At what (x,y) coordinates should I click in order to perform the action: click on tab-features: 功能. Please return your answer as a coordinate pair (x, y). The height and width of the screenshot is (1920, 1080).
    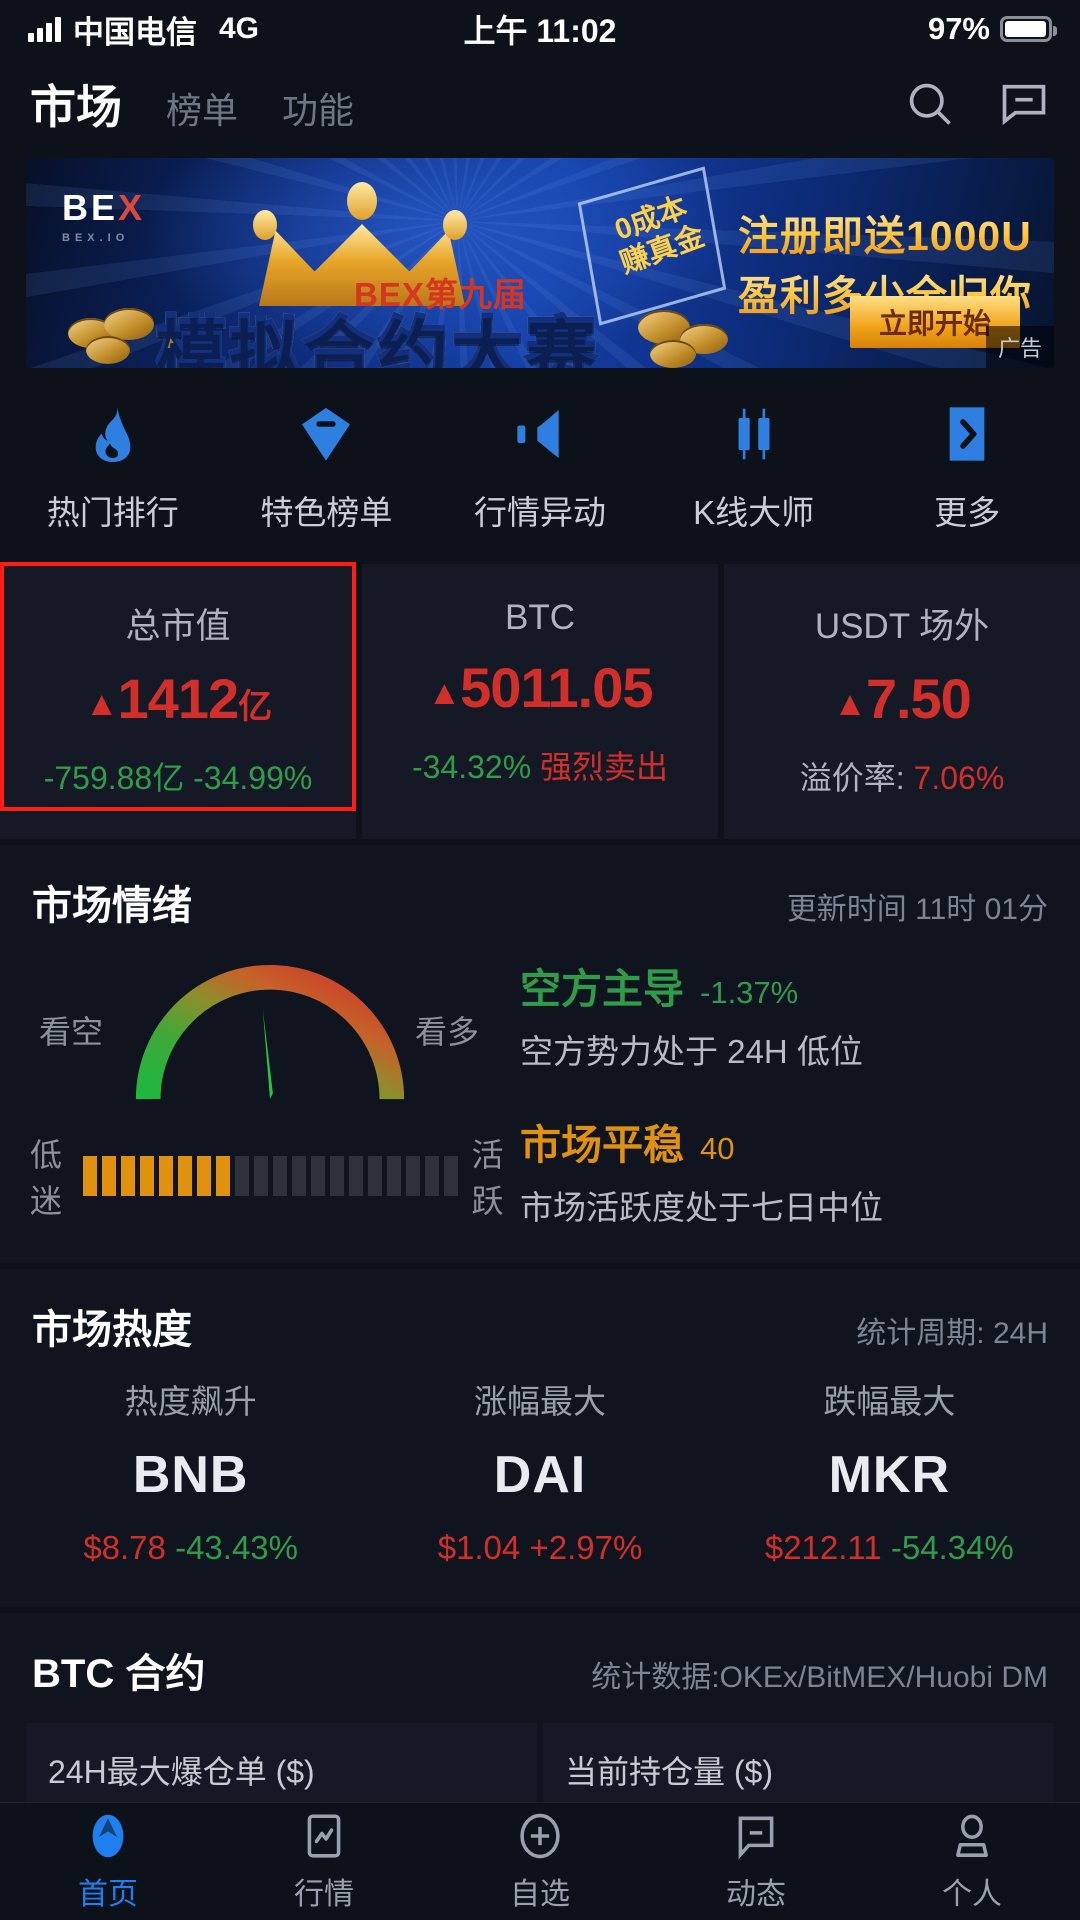
    Looking at the image, I should click on (318, 108).